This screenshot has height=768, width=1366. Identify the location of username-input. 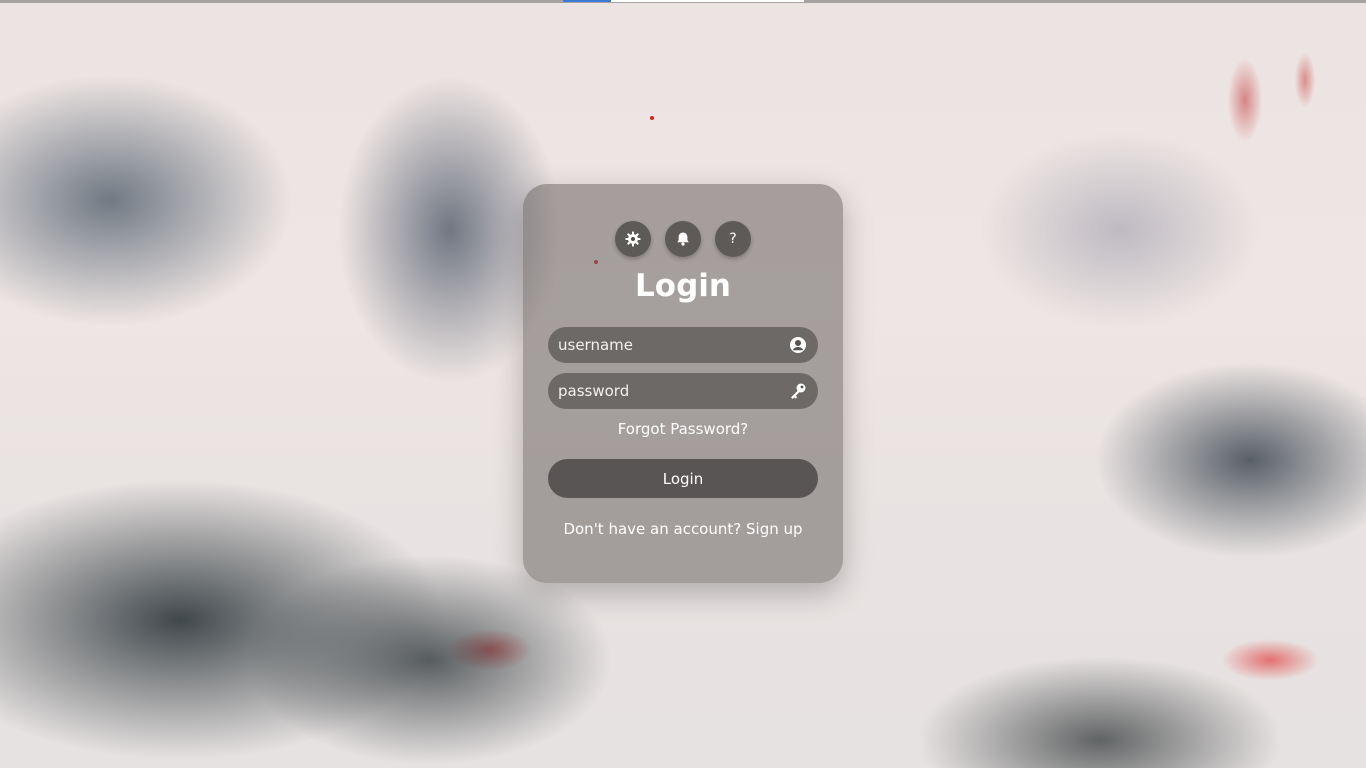
(668, 345).